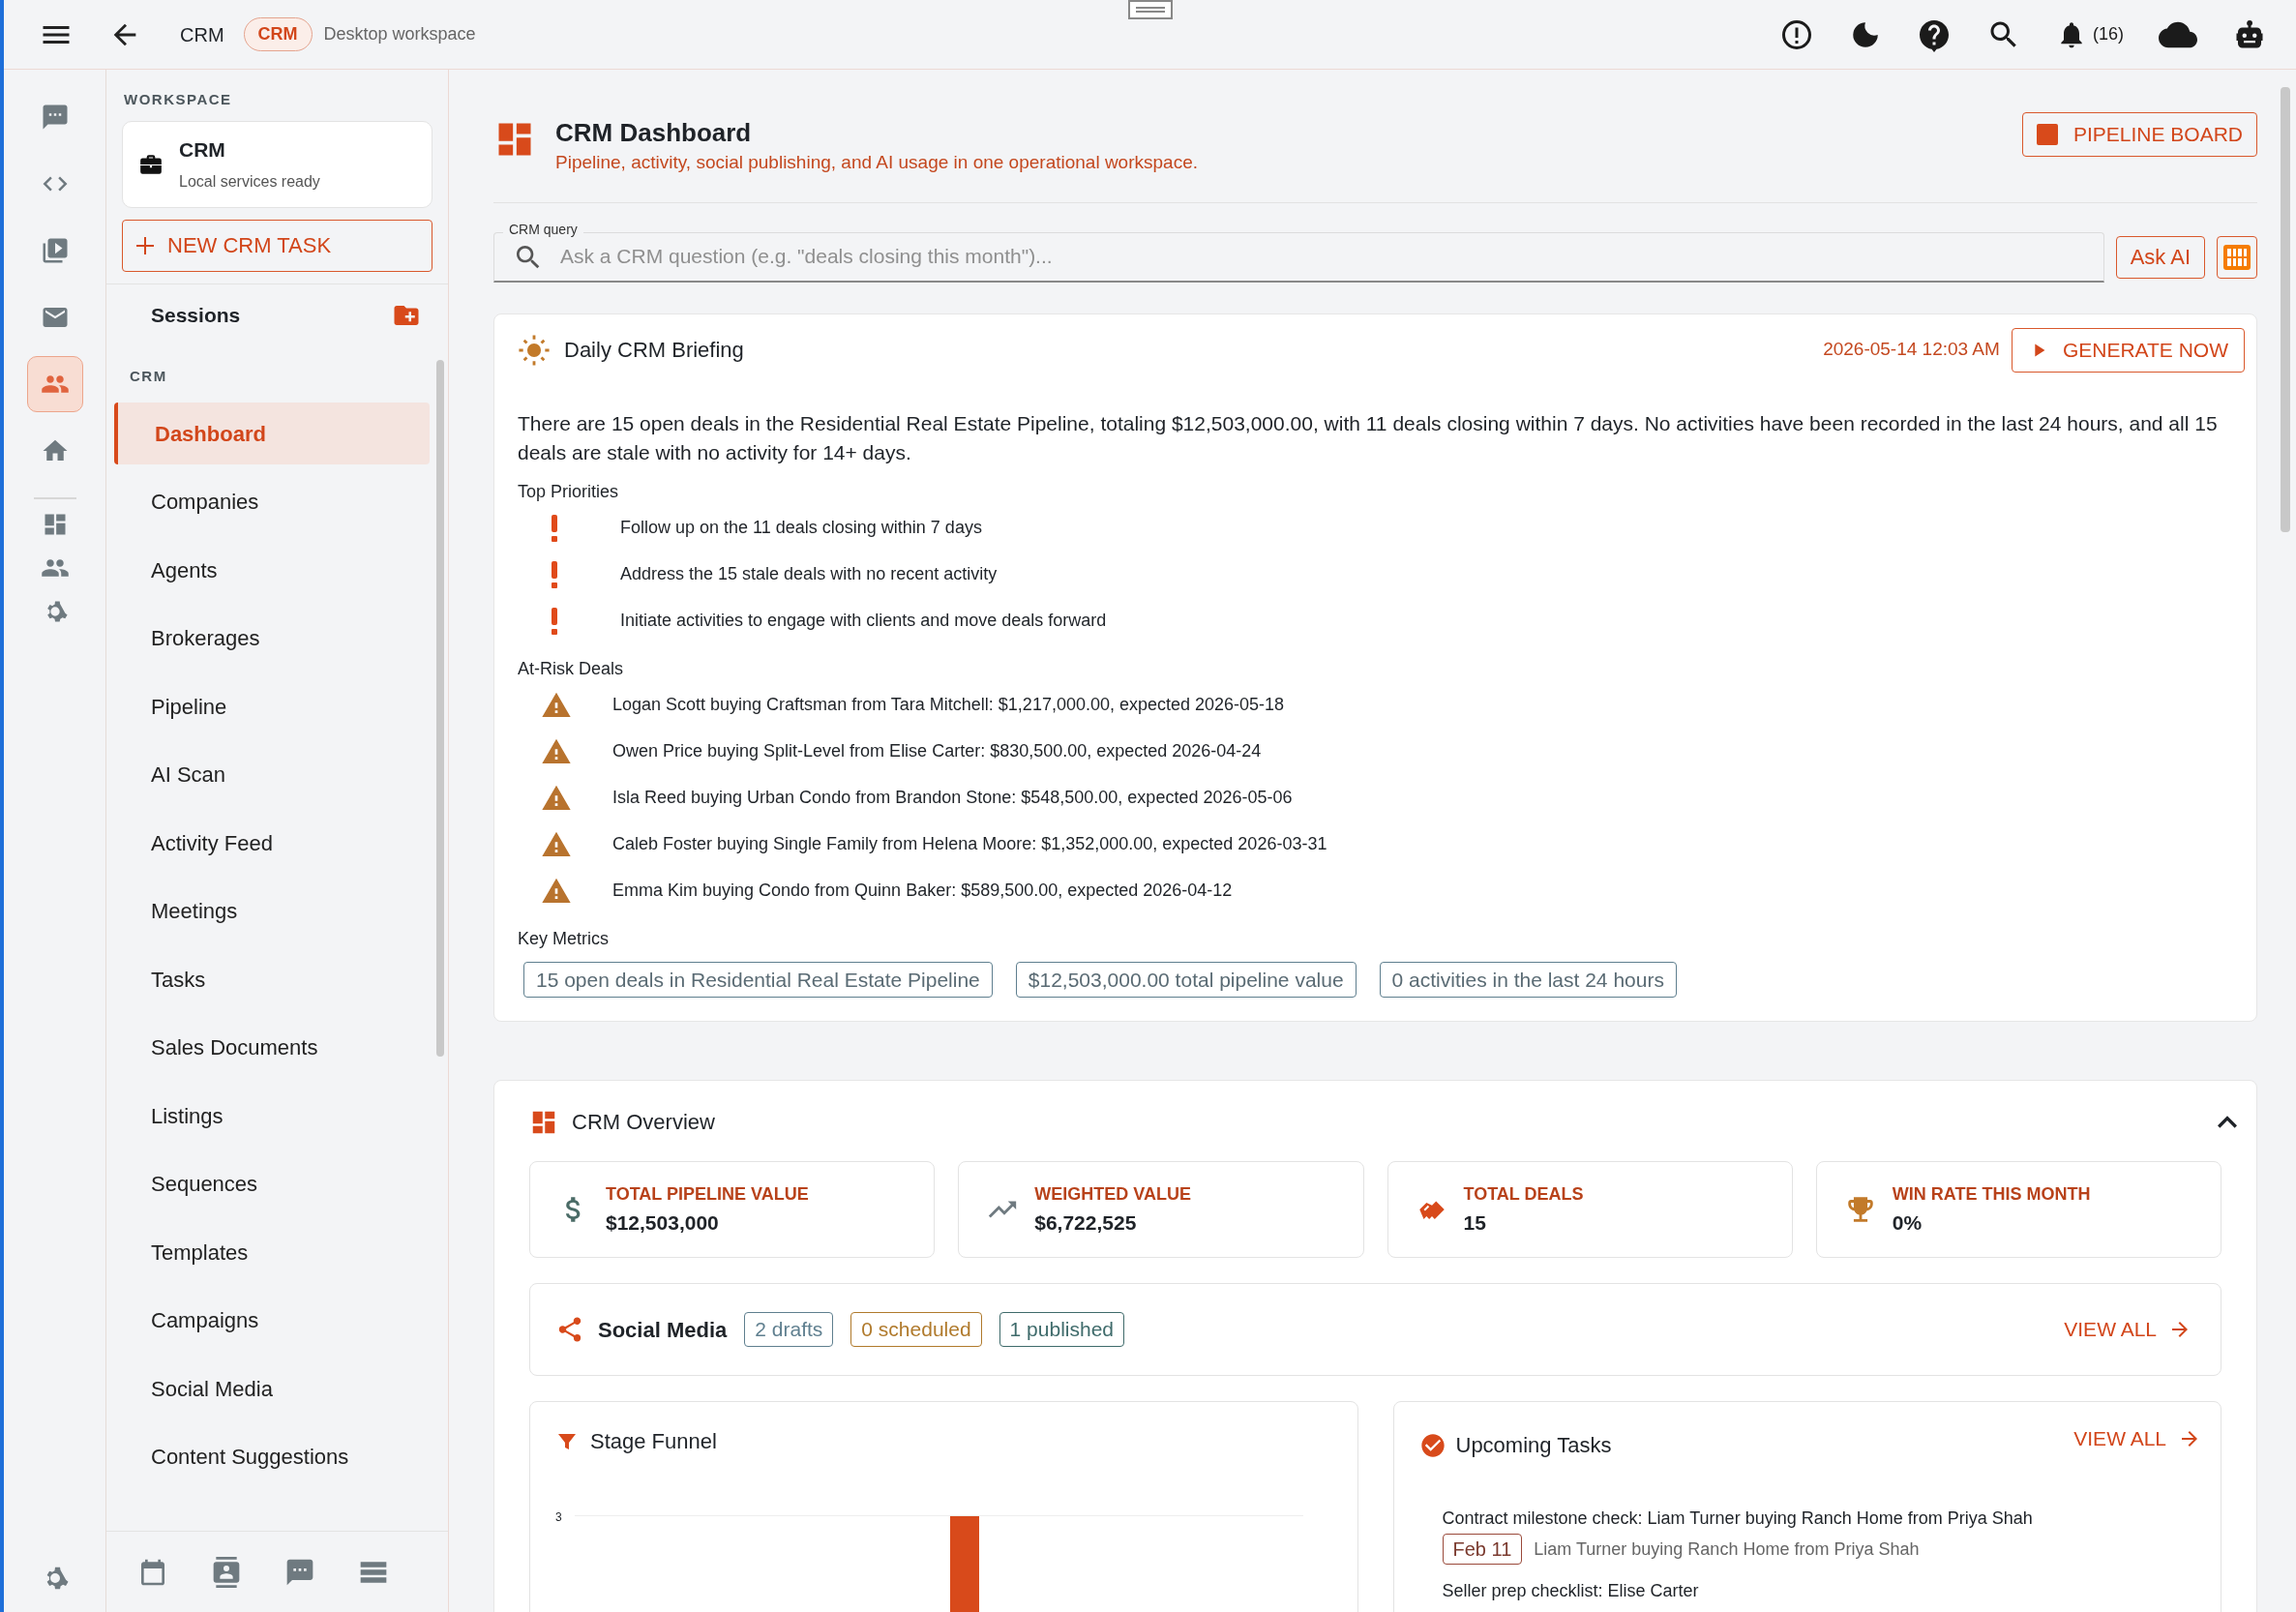  What do you see at coordinates (272, 639) in the screenshot?
I see `nav-item: Brokerages` at bounding box center [272, 639].